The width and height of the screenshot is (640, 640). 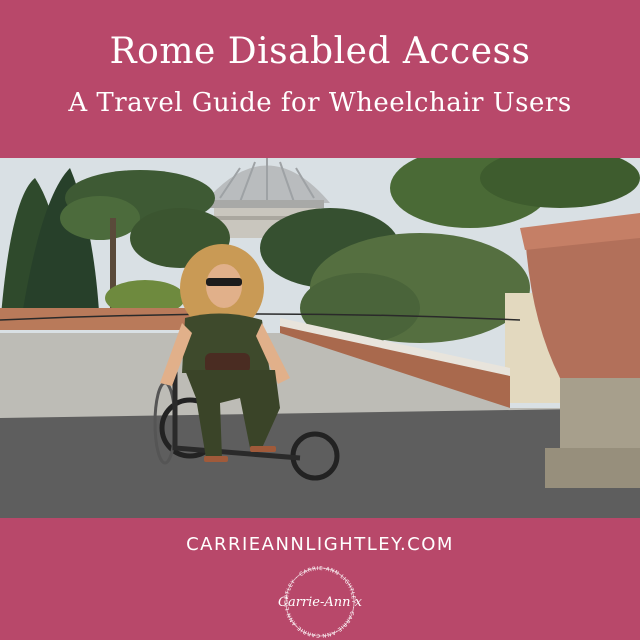 What do you see at coordinates (320, 602) in the screenshot?
I see `logo-signature: Carrie-Ann x` at bounding box center [320, 602].